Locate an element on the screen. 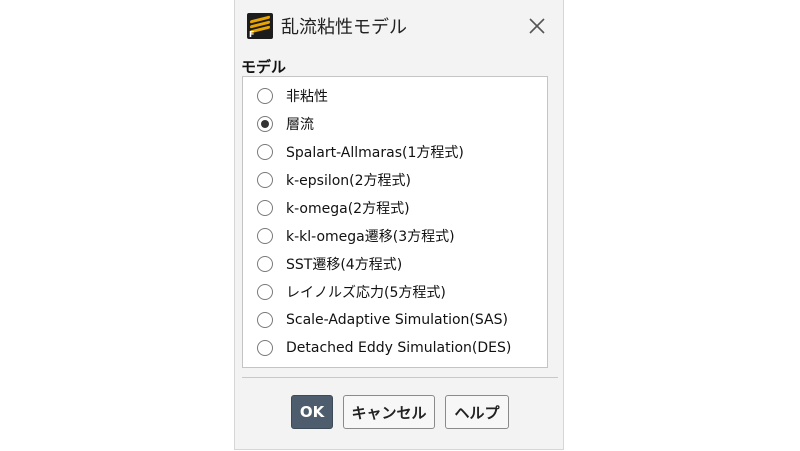 The height and width of the screenshot is (451, 800). model-option-6: SST遷移(4方程式) is located at coordinates (329, 264).